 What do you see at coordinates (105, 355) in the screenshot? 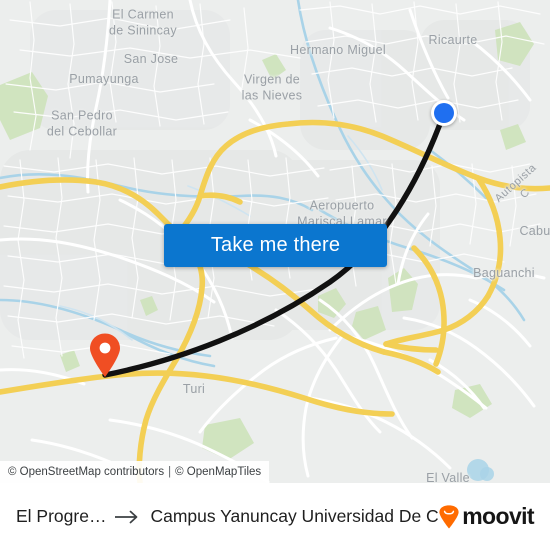
I see `map-pin-icon` at bounding box center [105, 355].